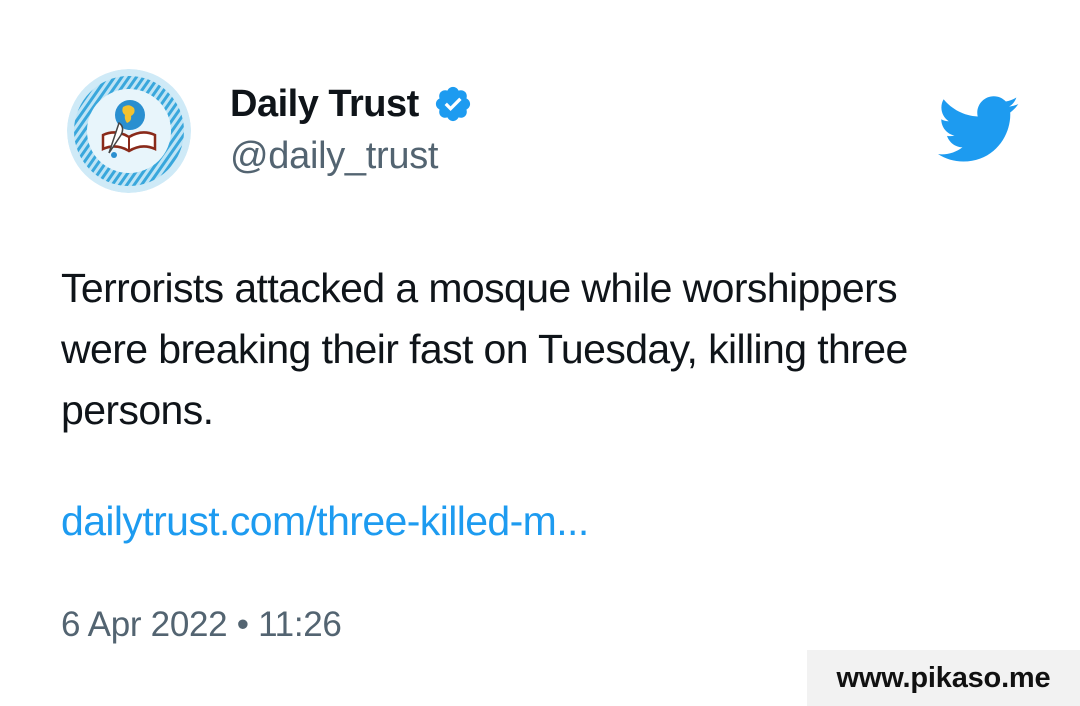 This screenshot has width=1080, height=706. I want to click on daily-trust-logo-icon, so click(129, 131).